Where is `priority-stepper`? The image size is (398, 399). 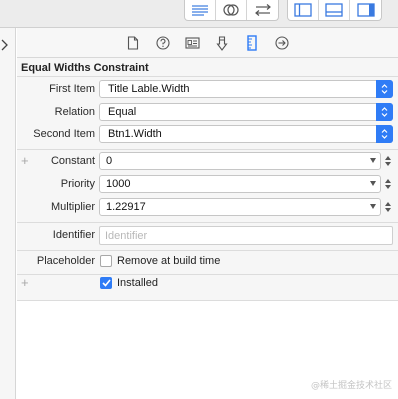
priority-stepper is located at coordinates (388, 184).